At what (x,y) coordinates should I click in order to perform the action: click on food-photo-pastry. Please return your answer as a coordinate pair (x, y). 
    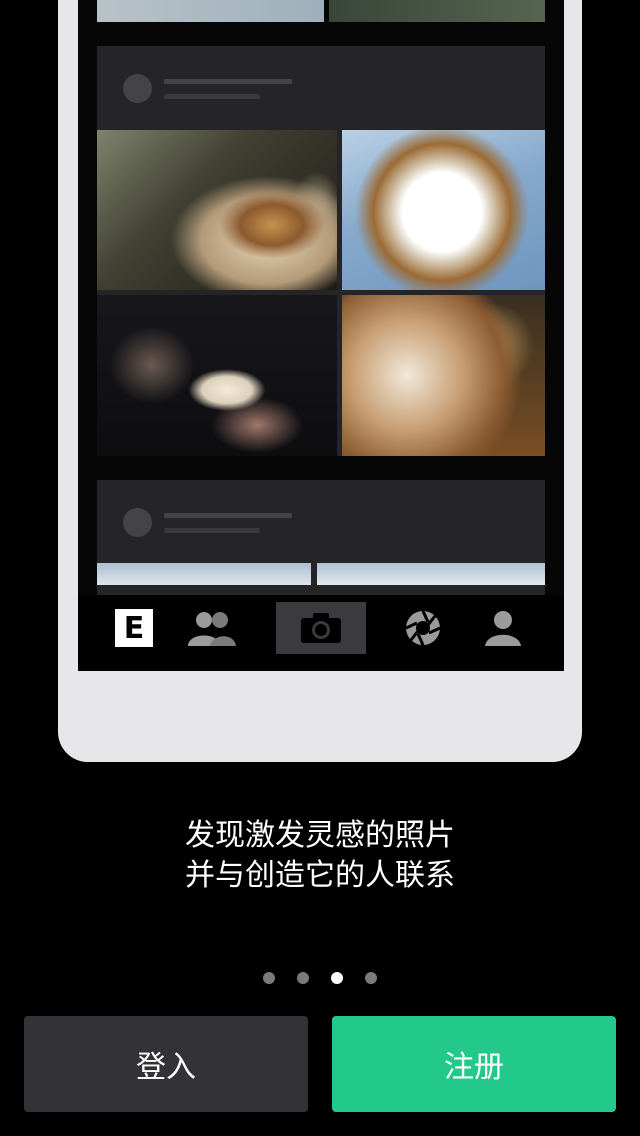
    Looking at the image, I should click on (443, 210).